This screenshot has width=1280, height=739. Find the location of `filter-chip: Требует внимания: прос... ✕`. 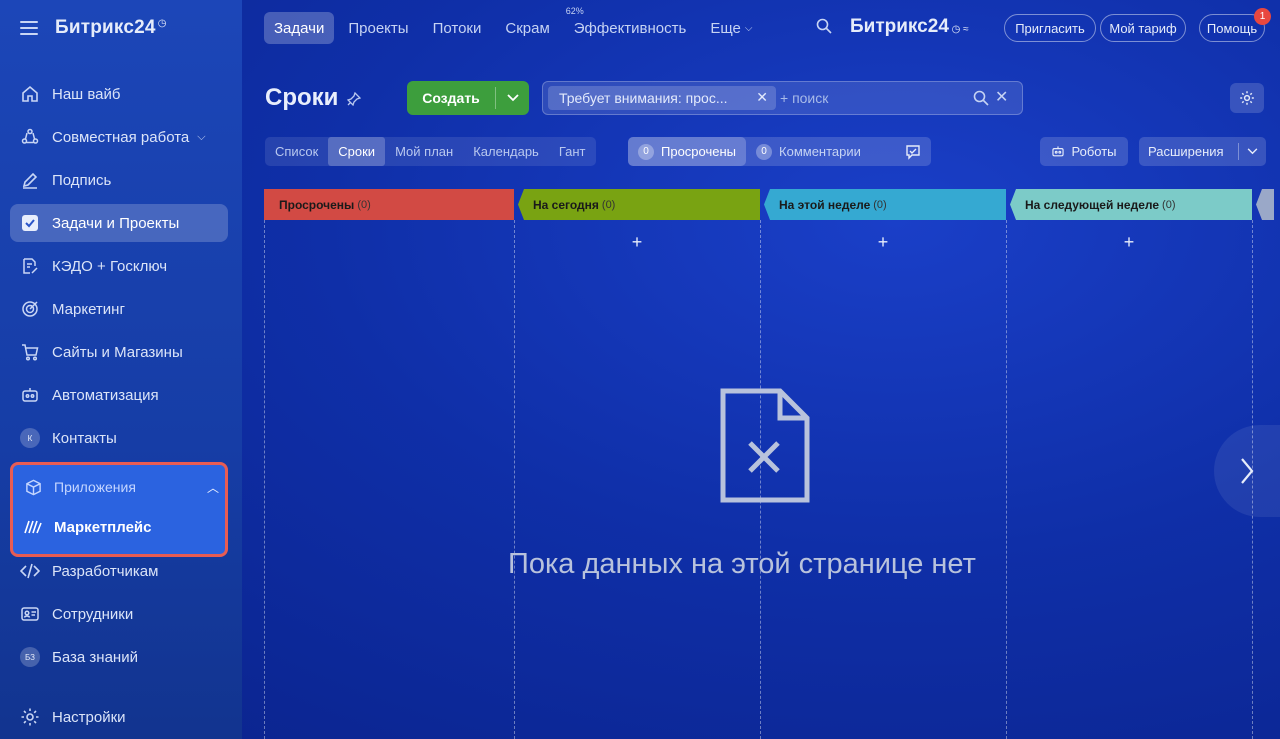

filter-chip: Требует внимания: прос... ✕ is located at coordinates (662, 98).